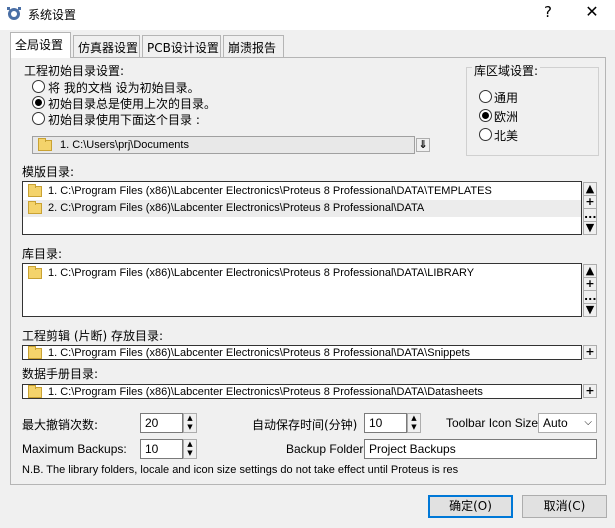 The height and width of the screenshot is (528, 615). I want to click on template-move-up-button: ▲, so click(590, 189).